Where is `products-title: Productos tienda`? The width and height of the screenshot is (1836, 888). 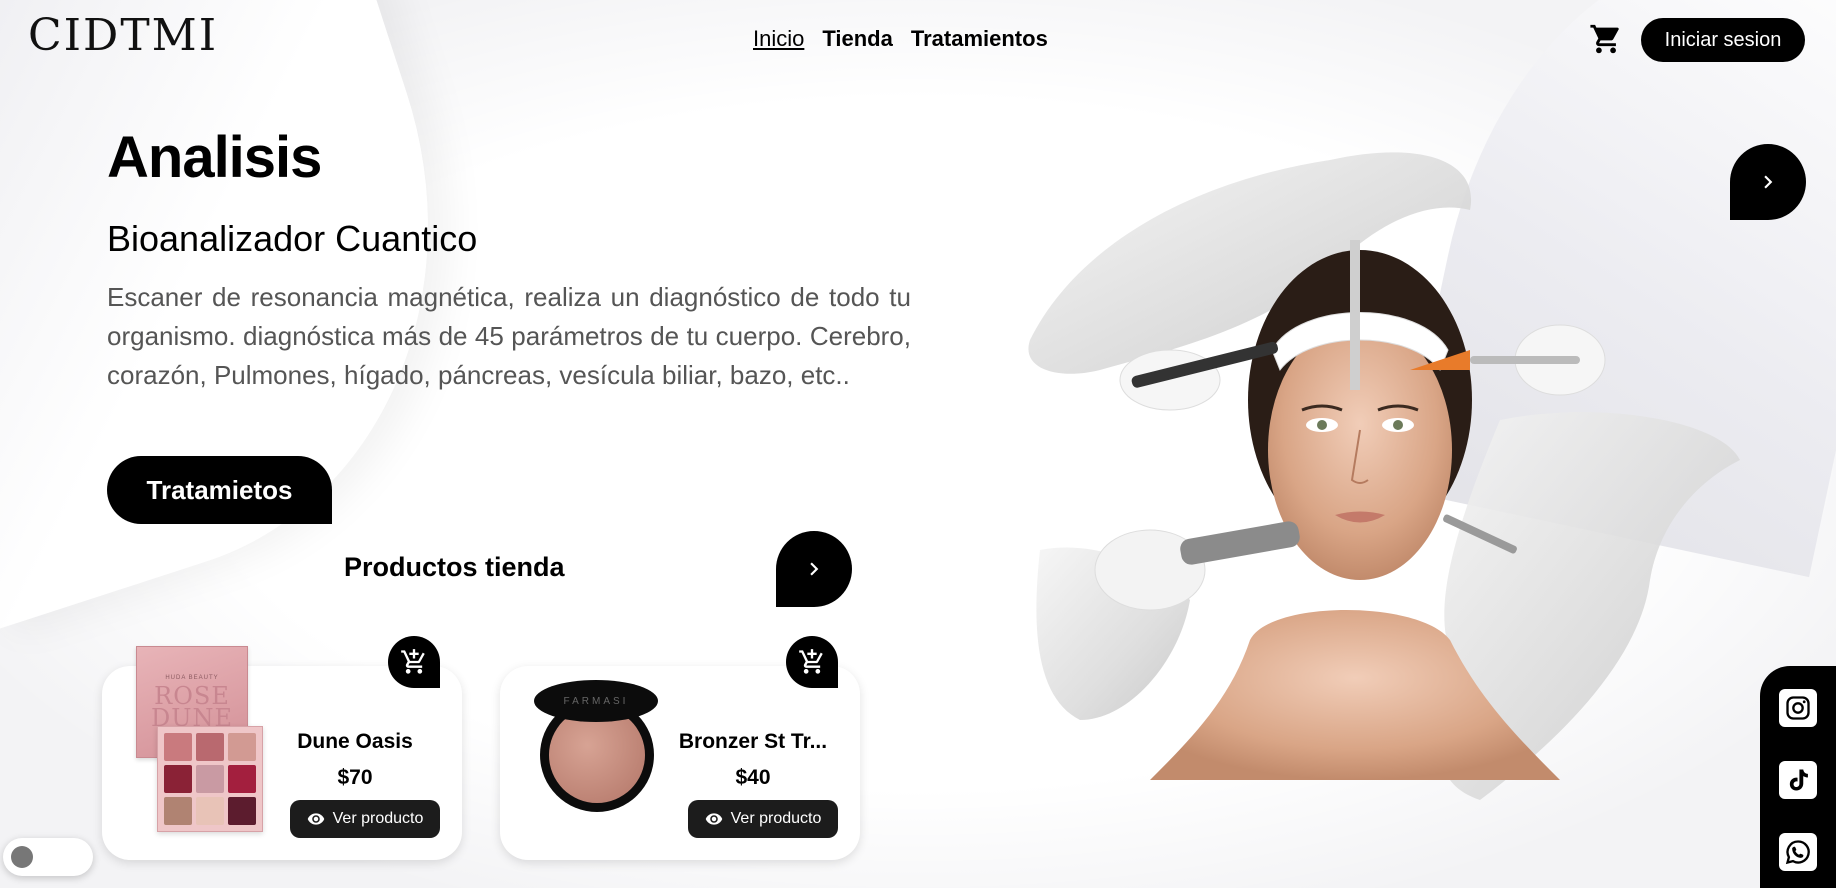 products-title: Productos tienda is located at coordinates (454, 567).